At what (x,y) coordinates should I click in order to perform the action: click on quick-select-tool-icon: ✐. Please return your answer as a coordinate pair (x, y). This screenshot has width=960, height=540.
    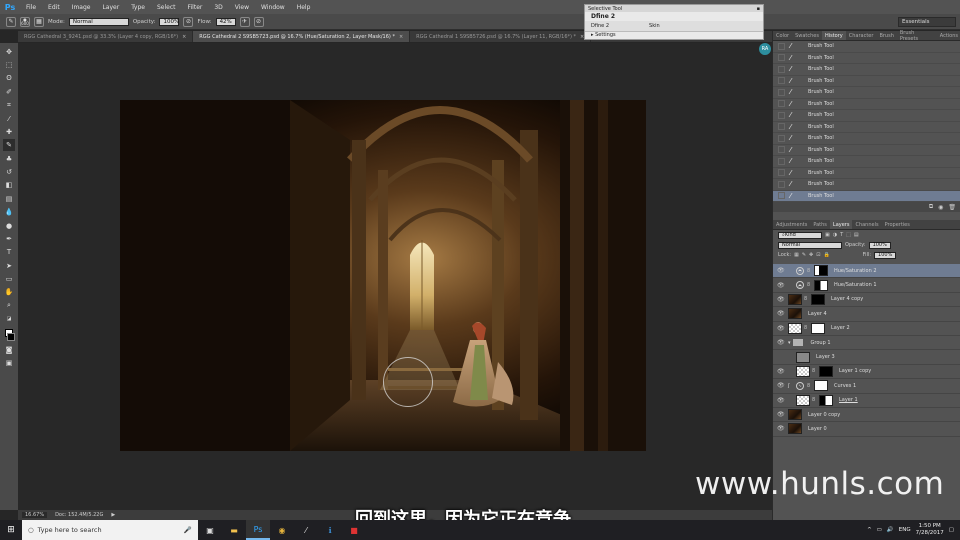
    Looking at the image, I should click on (9, 92).